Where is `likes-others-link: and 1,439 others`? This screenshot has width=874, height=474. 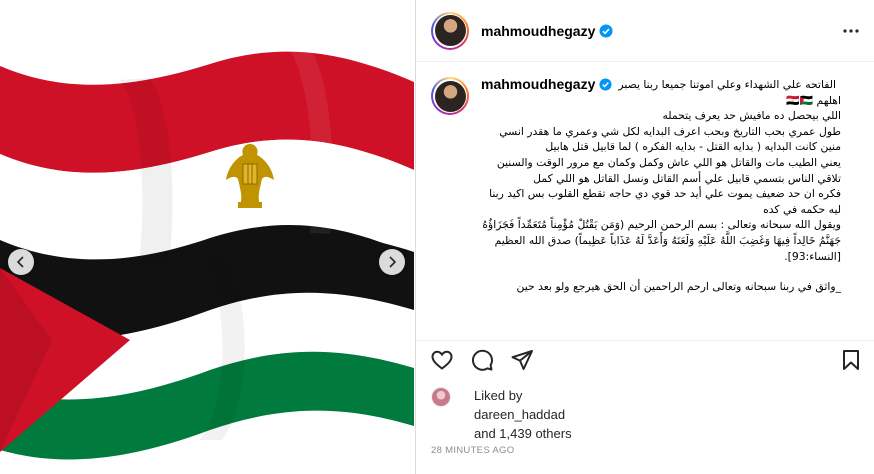 likes-others-link: and 1,439 others is located at coordinates (523, 433).